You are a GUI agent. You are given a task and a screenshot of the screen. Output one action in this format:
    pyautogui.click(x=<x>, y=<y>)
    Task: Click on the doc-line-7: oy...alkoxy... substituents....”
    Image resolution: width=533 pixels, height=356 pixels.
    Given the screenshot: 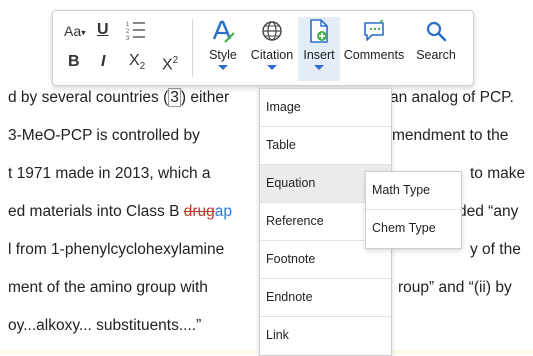 What is the action you would take?
    pyautogui.click(x=105, y=325)
    